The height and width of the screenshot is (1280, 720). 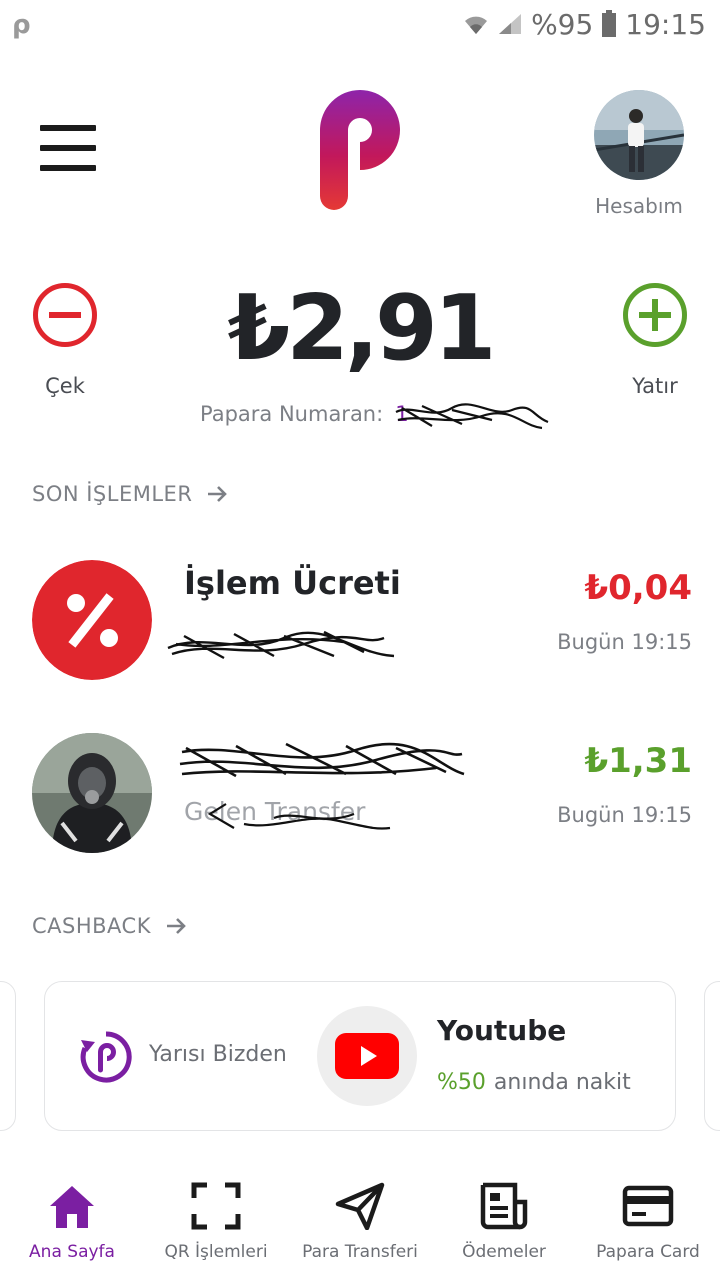 What do you see at coordinates (218, 1054) in the screenshot?
I see `cashback-label: Yarısı Bizden` at bounding box center [218, 1054].